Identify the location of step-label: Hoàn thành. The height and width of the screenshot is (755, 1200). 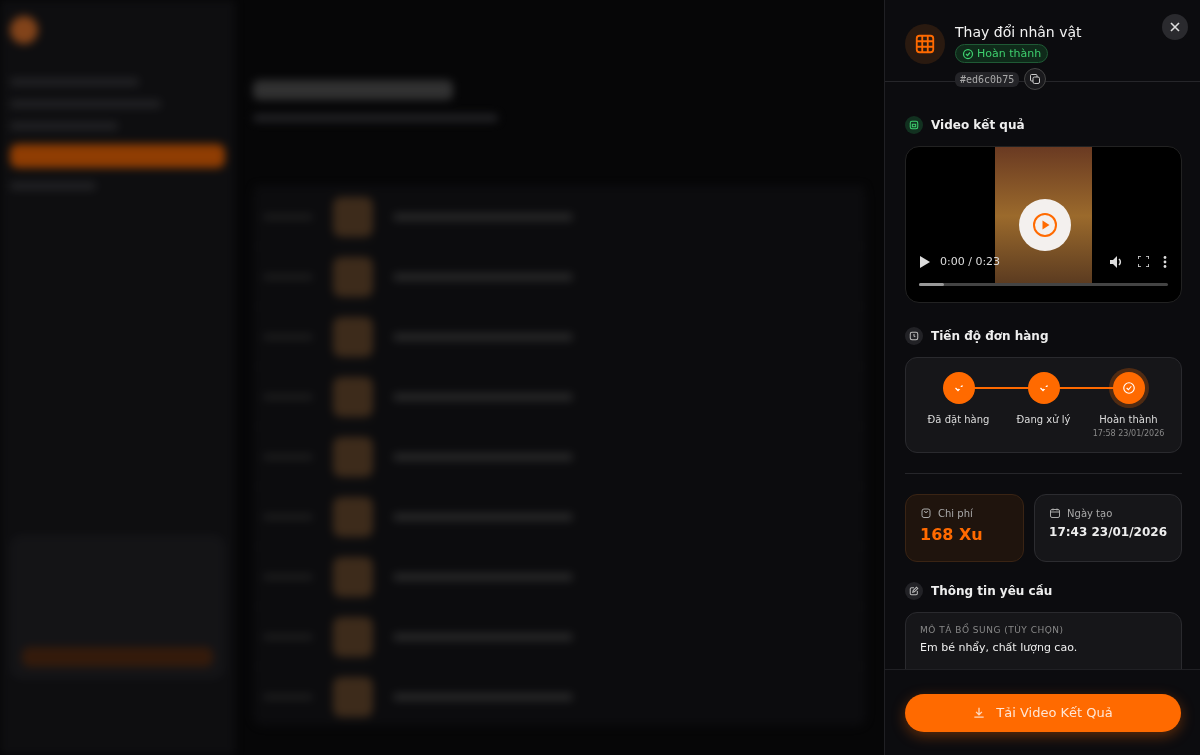
(1128, 419).